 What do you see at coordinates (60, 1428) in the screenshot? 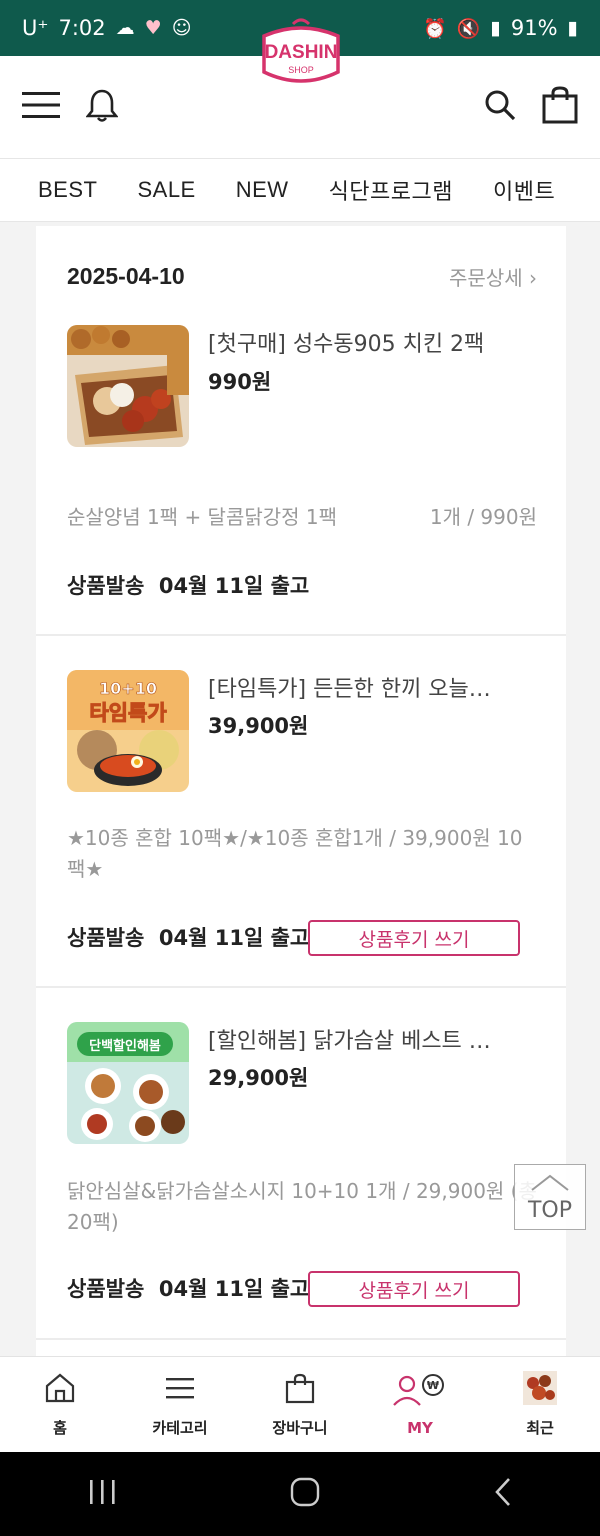
I see `nav-label: 홈` at bounding box center [60, 1428].